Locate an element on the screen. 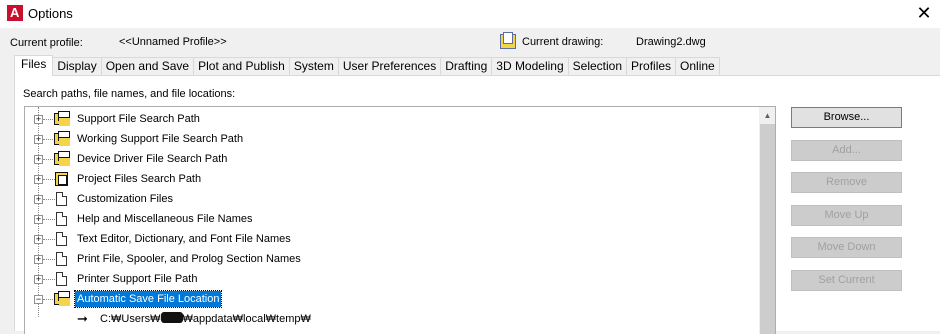 The image size is (940, 334). open-folder-icon is located at coordinates (62, 298).